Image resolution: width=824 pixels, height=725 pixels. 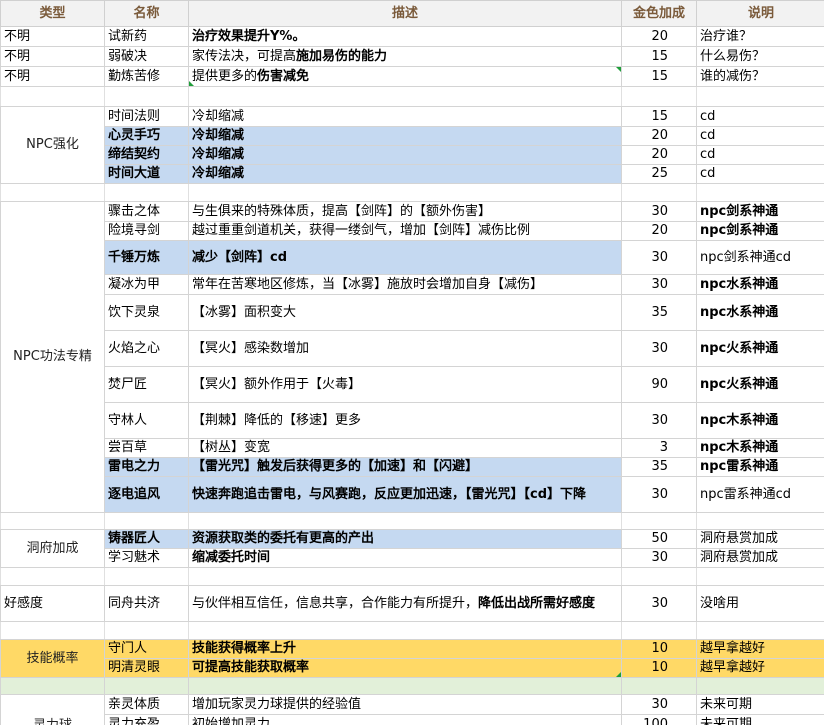 I want to click on cell-desc: 【树丛】变宽, so click(x=405, y=448).